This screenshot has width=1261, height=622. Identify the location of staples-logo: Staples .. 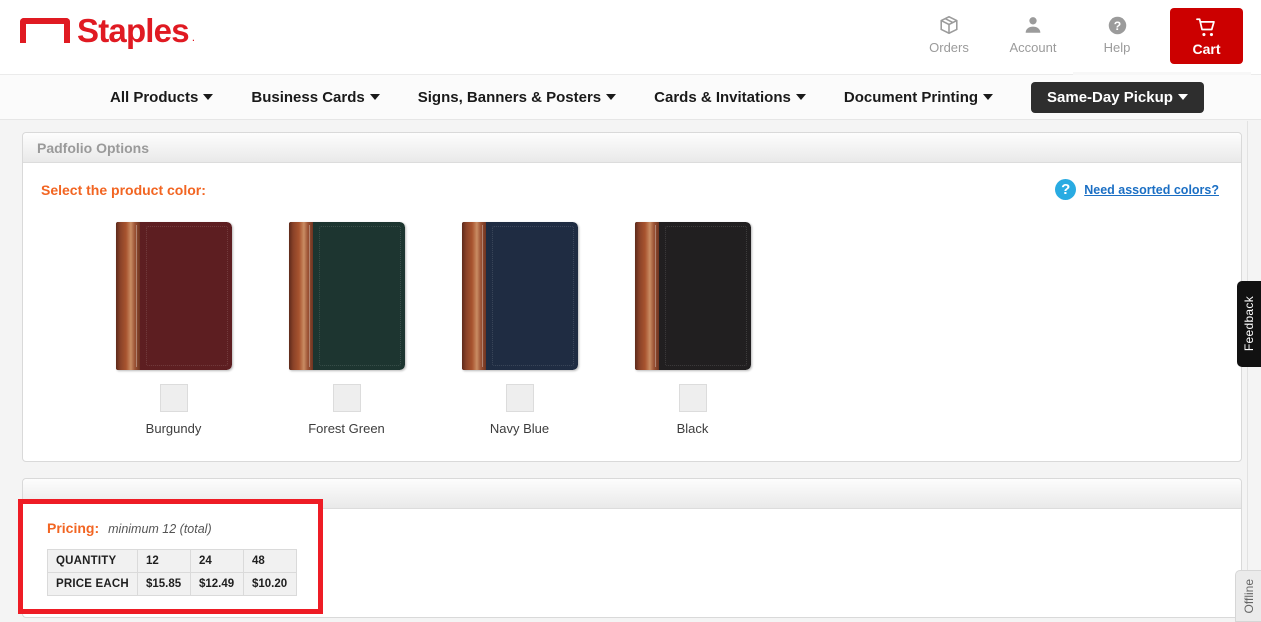
(107, 30).